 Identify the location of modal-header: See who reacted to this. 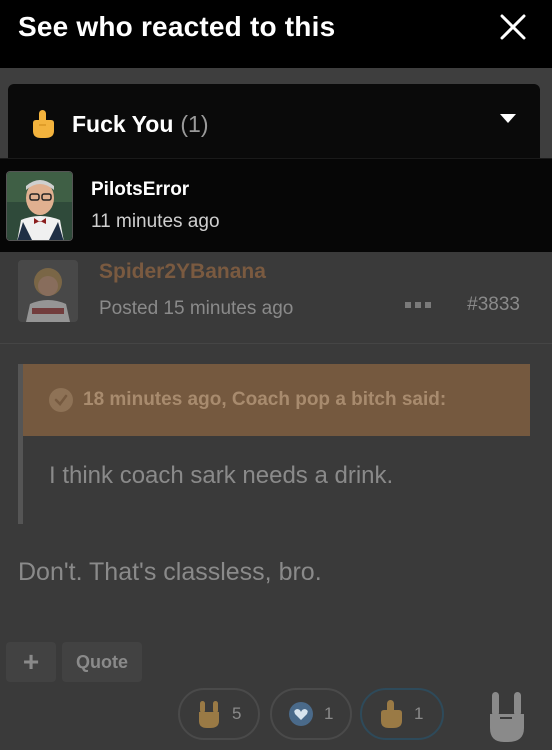
(276, 34).